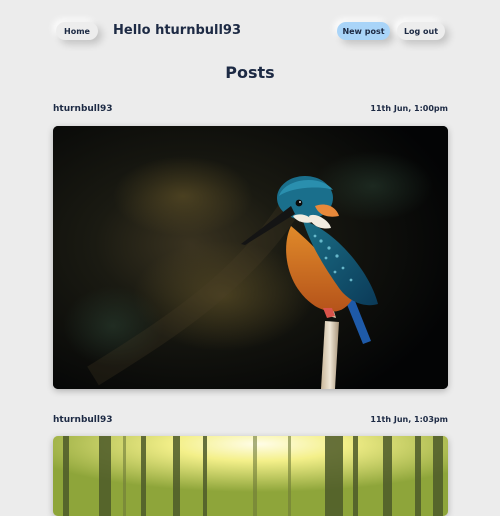  Describe the element at coordinates (421, 31) in the screenshot. I see `logout-button: Log out` at that location.